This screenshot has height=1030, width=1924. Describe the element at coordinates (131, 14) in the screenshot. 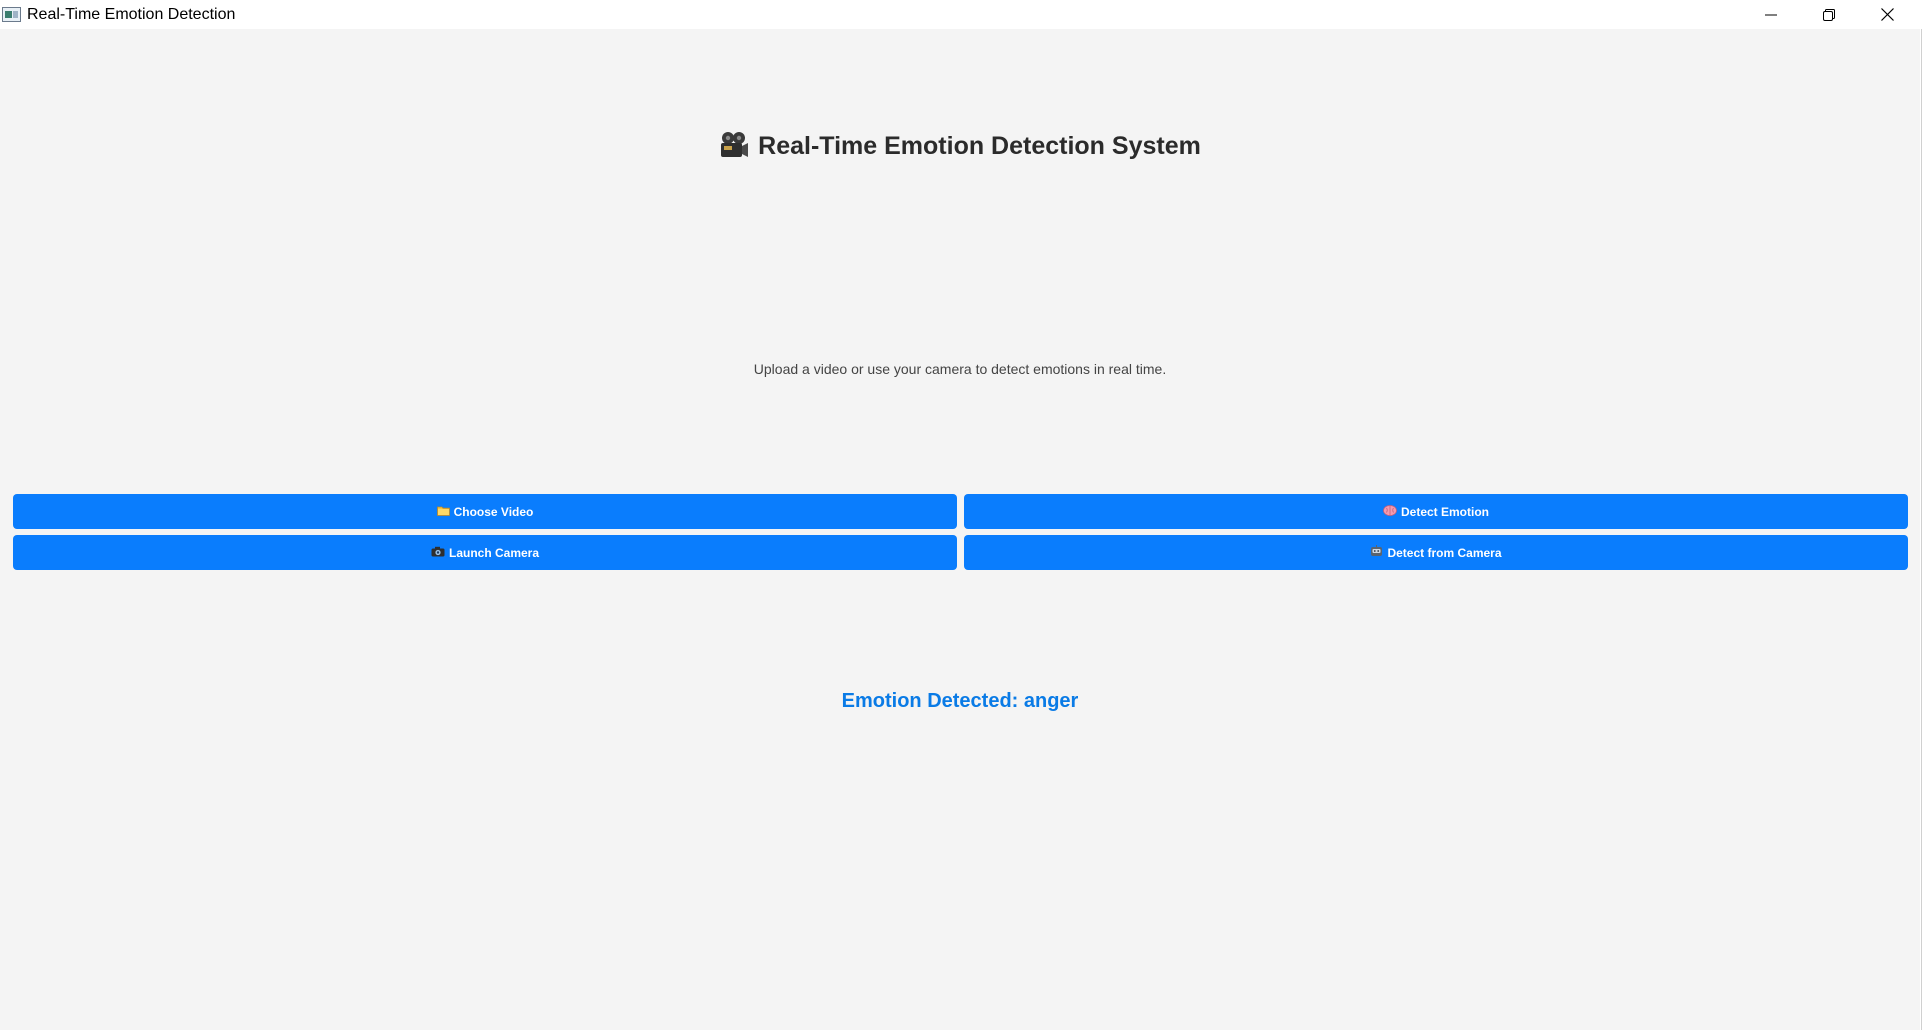

I see `window-title: Real-Time Emotion Detection` at that location.